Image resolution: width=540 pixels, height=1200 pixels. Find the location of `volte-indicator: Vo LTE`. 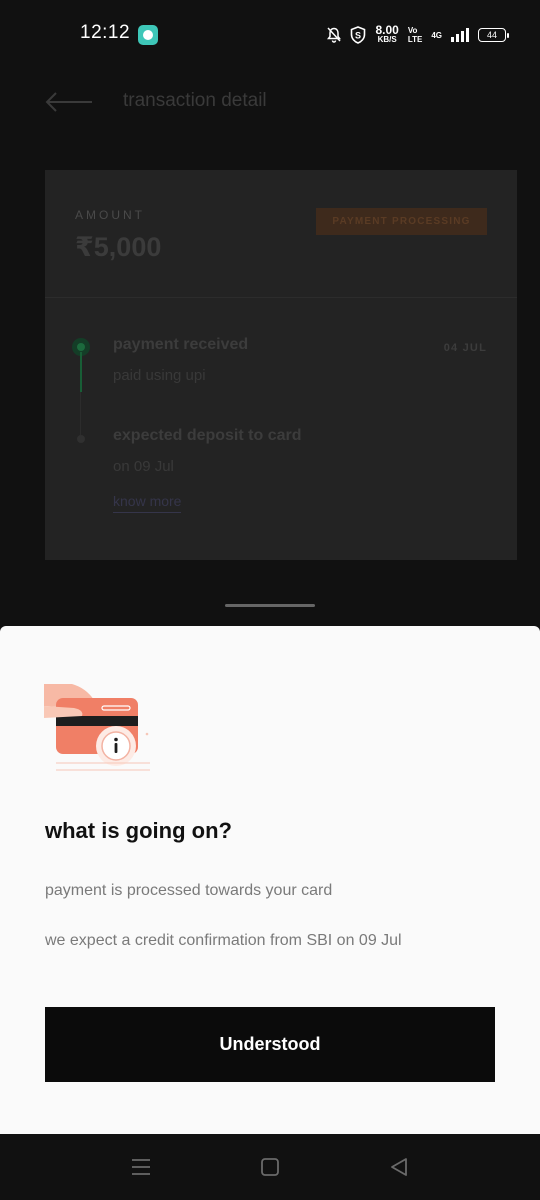

volte-indicator: Vo LTE is located at coordinates (415, 35).